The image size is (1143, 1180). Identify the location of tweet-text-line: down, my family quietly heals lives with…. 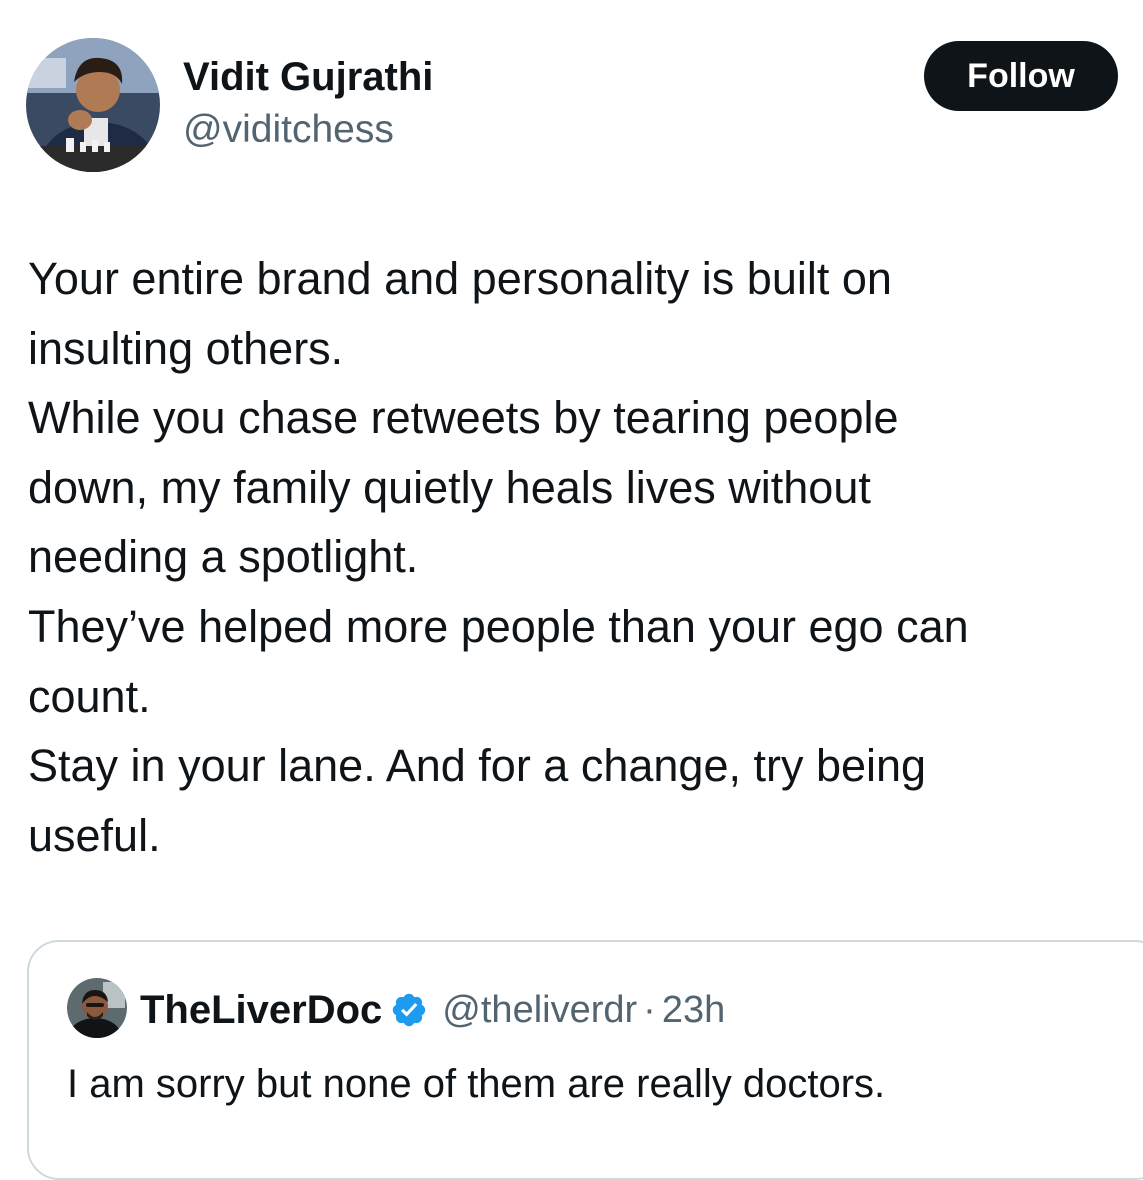
(449, 487).